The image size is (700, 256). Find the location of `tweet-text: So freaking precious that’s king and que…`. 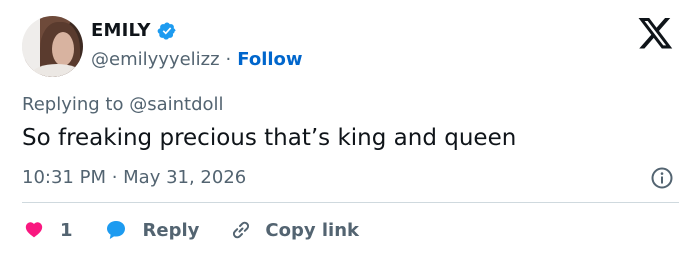

tweet-text: So freaking precious that’s king and que… is located at coordinates (269, 138).